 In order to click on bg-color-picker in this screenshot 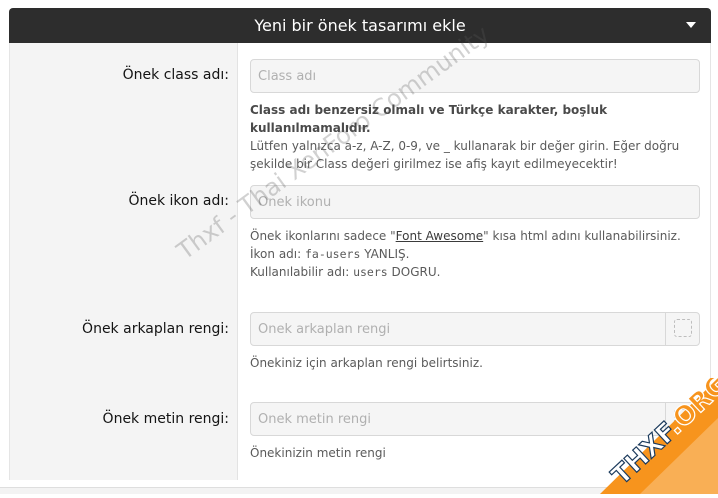, I will do `click(682, 329)`.